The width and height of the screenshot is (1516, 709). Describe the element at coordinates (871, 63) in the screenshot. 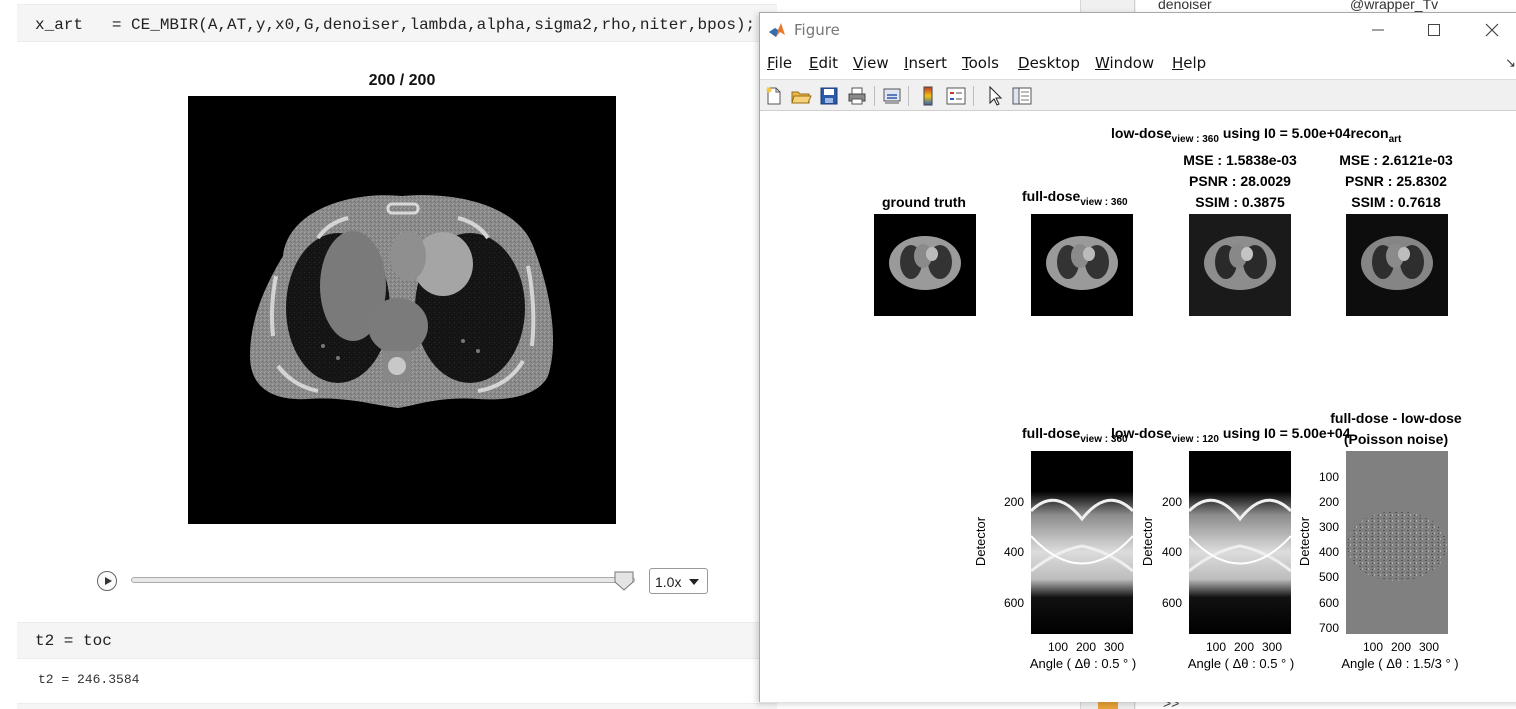

I see `menu-view: View` at that location.